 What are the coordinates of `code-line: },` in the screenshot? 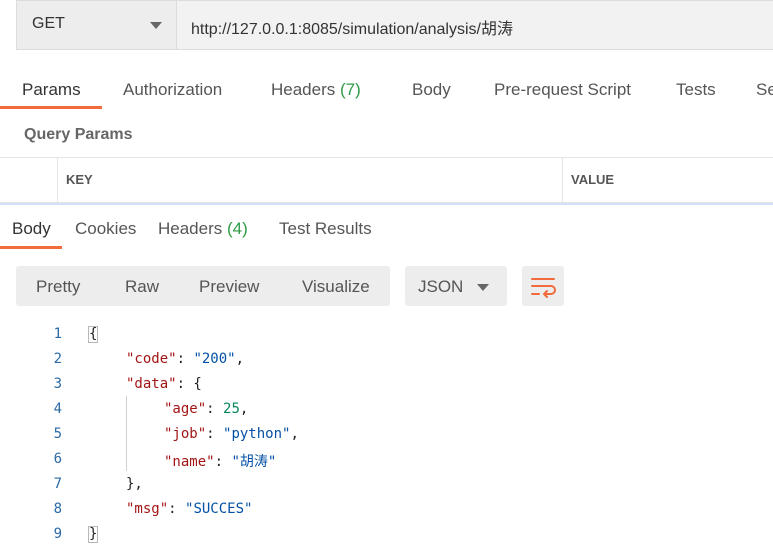 It's located at (134, 484).